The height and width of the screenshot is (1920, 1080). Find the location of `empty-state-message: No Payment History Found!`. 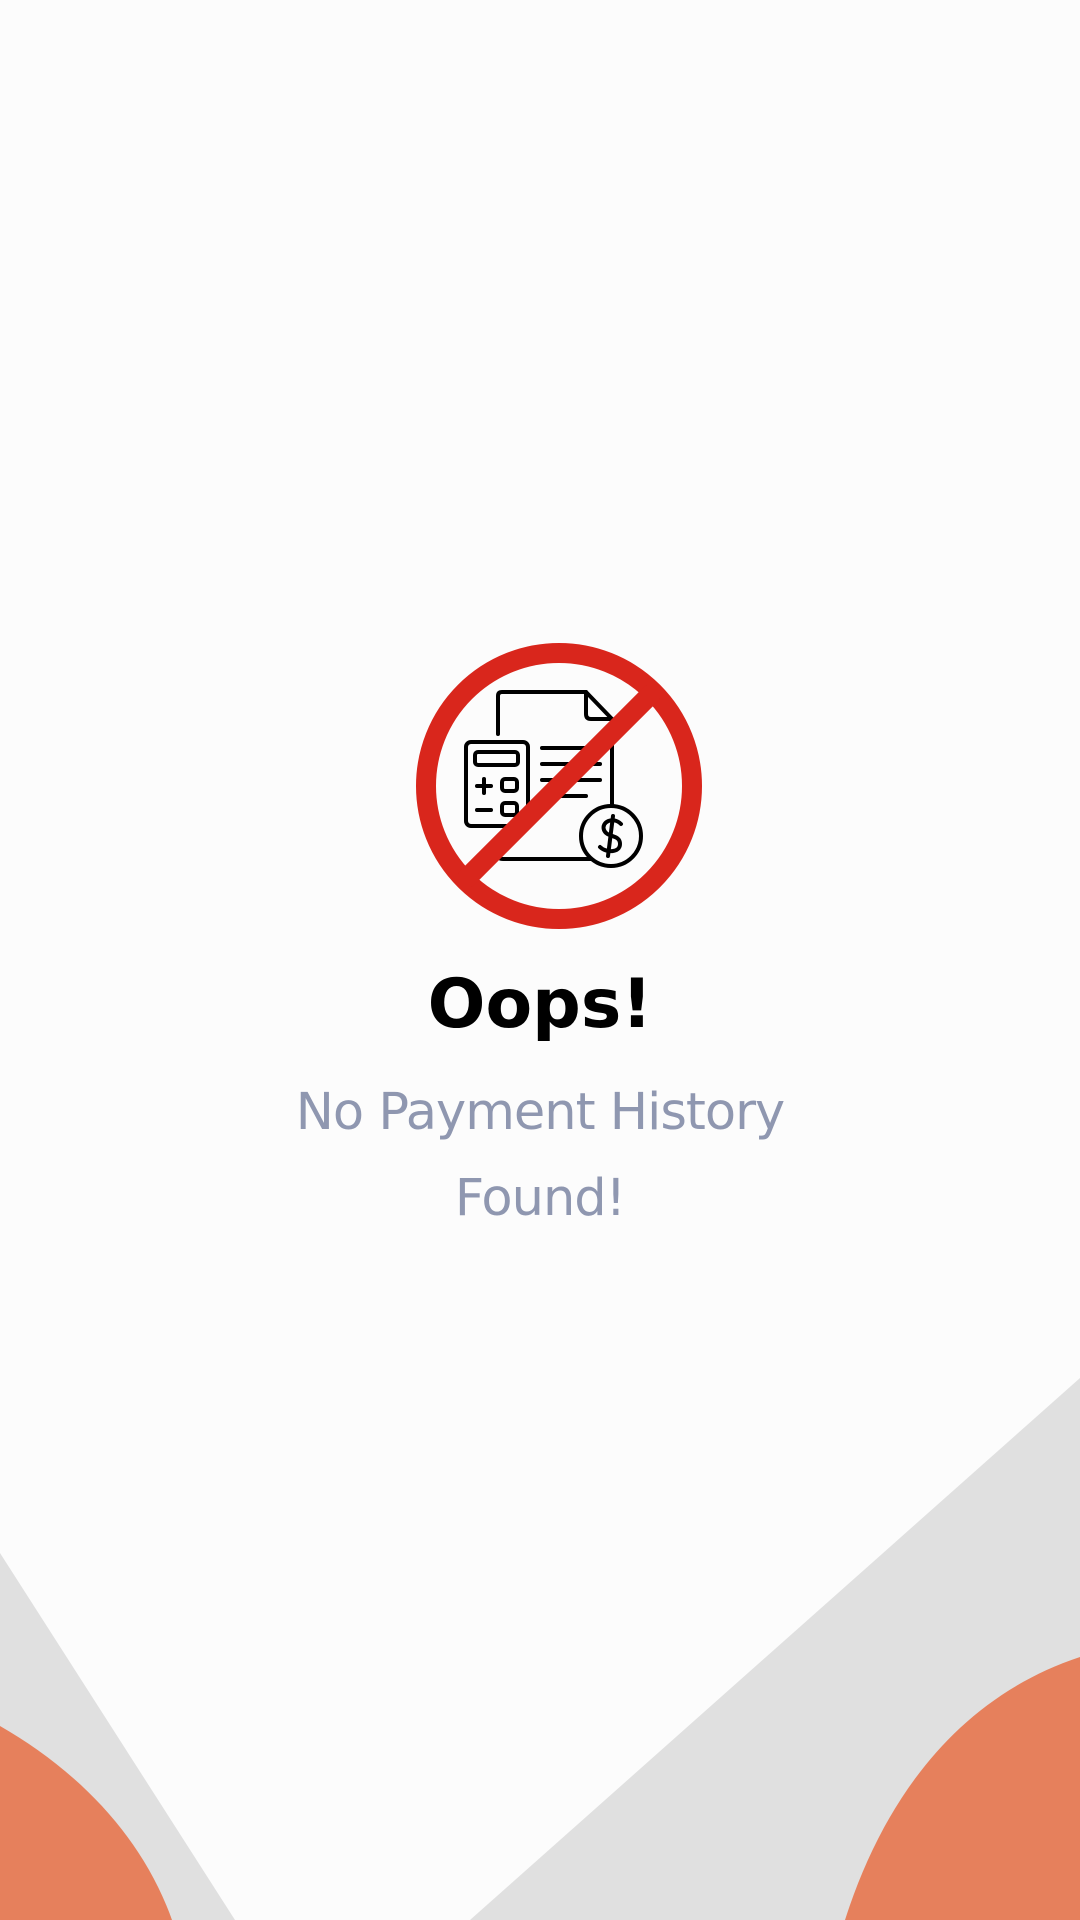

empty-state-message: No Payment History Found! is located at coordinates (540, 1155).